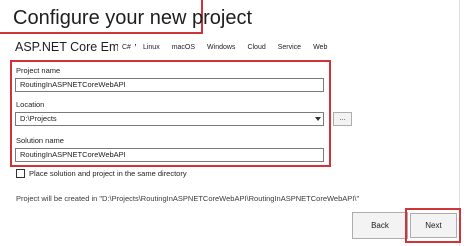  What do you see at coordinates (320, 48) in the screenshot?
I see `tag-web: Web` at bounding box center [320, 48].